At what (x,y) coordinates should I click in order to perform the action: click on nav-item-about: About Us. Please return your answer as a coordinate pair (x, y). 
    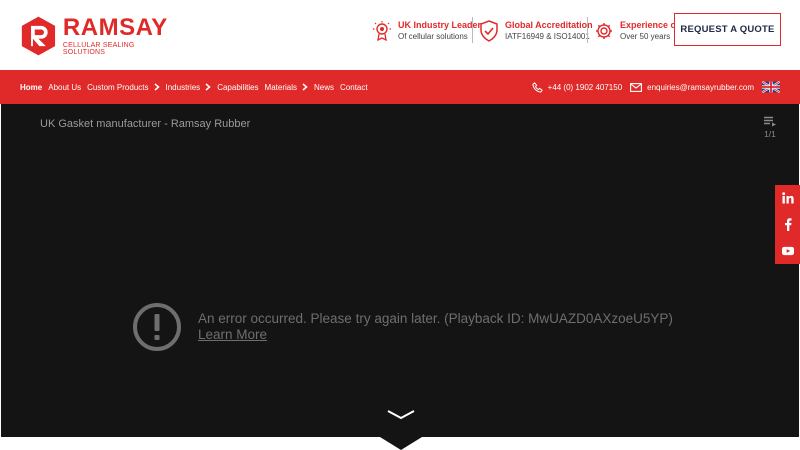
    Looking at the image, I should click on (64, 87).